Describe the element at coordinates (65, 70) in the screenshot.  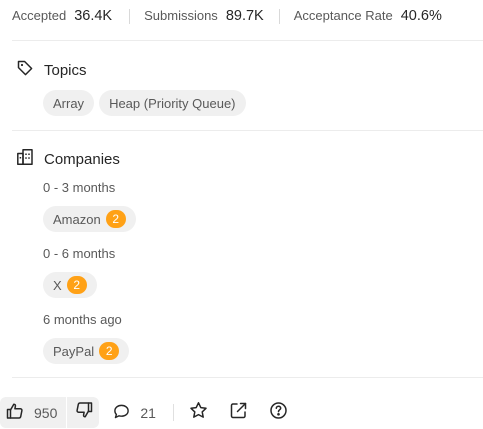
I see `topics-title: Topics` at that location.